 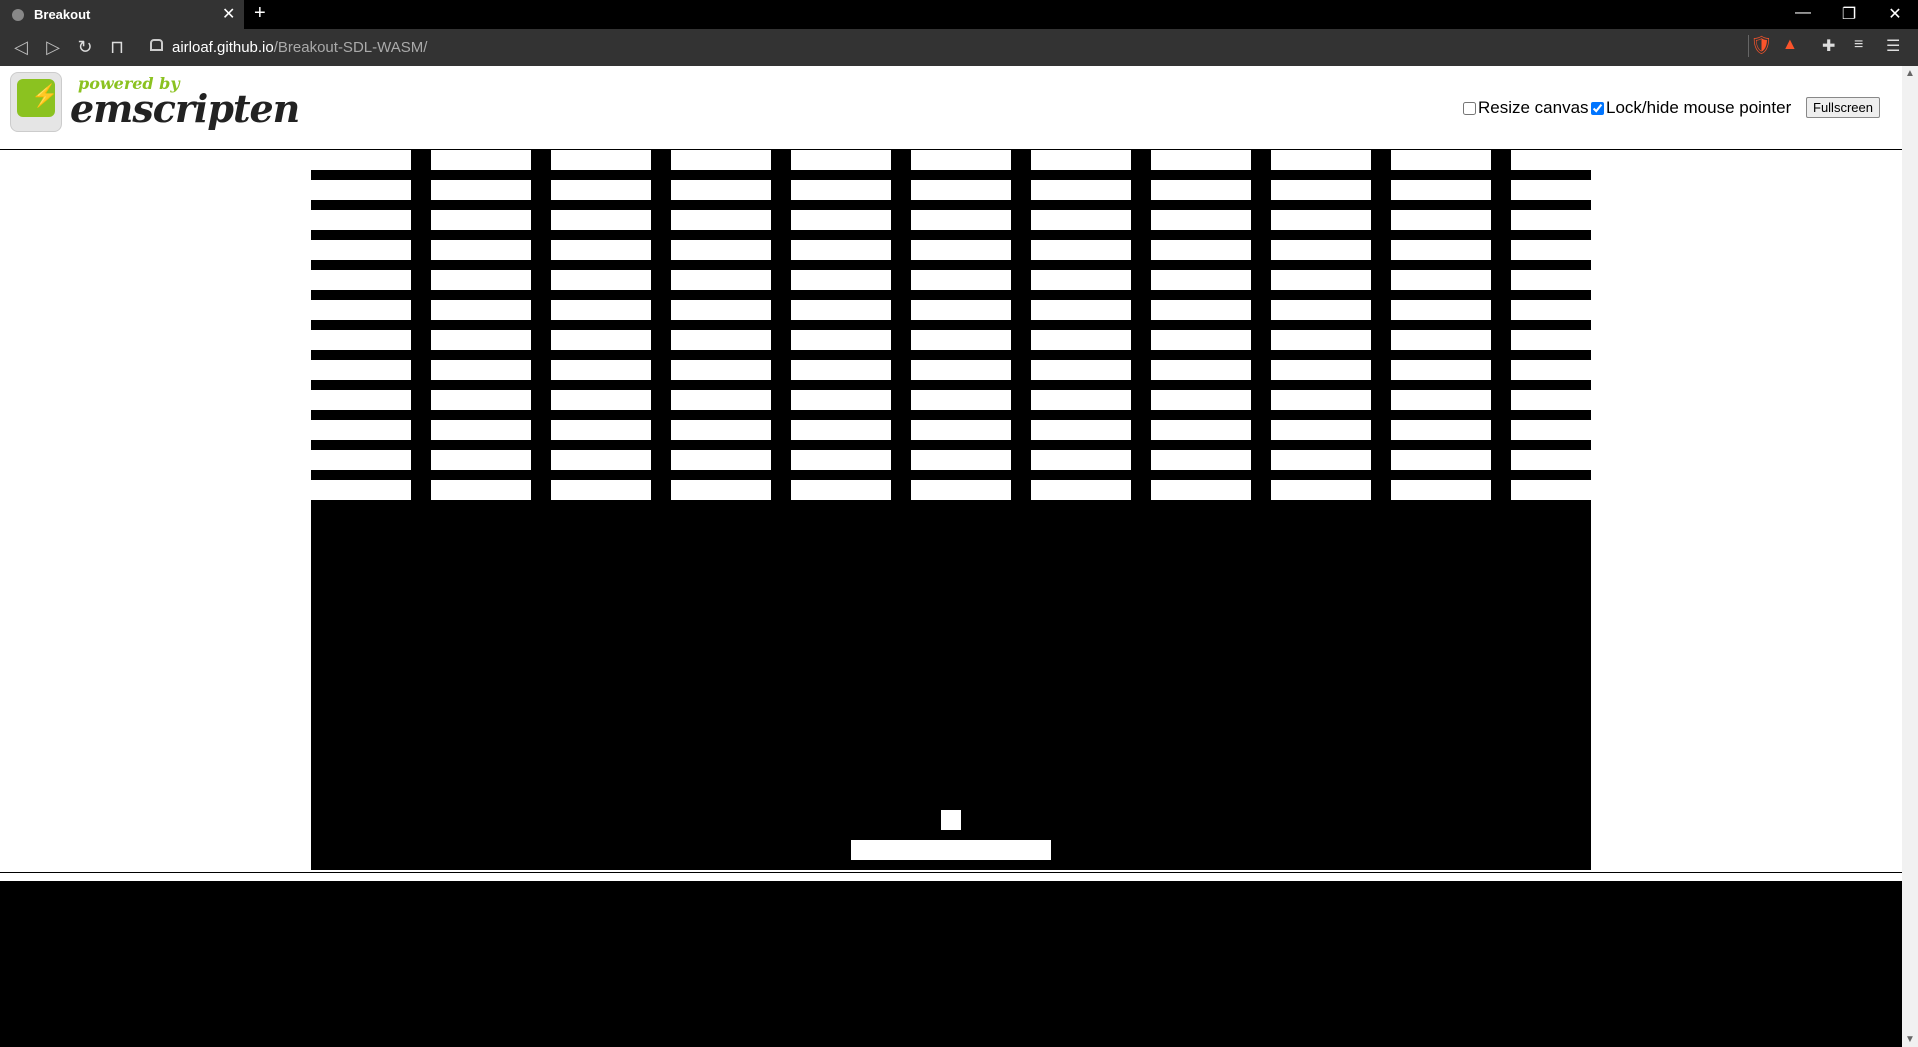 What do you see at coordinates (228, 14) in the screenshot?
I see `close-tab-icon: ✕` at bounding box center [228, 14].